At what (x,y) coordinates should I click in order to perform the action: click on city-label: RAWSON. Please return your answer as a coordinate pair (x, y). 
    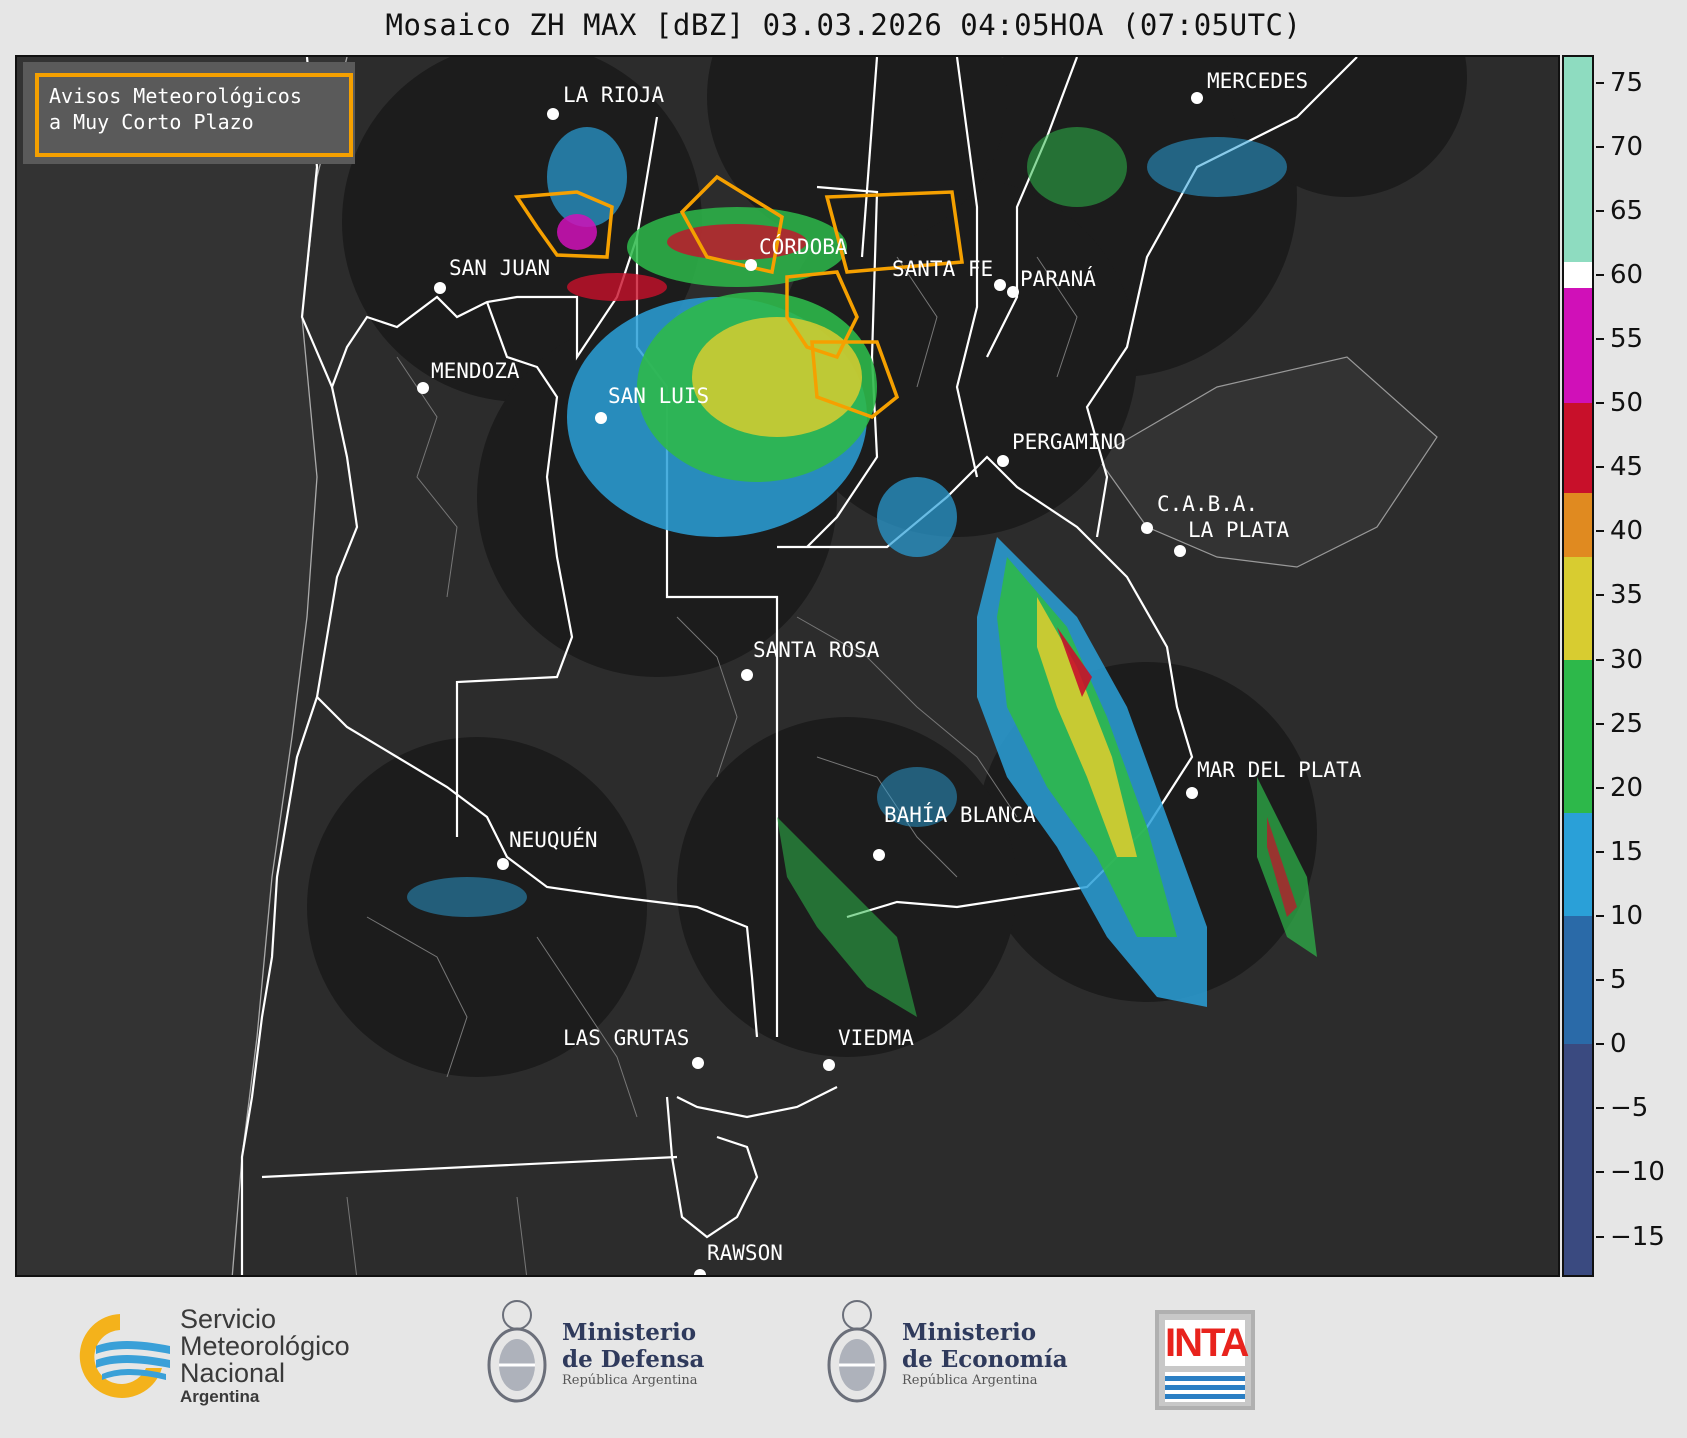
    Looking at the image, I should click on (745, 1253).